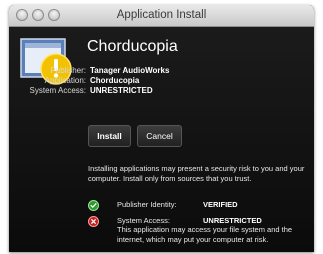 This screenshot has height=254, width=323. I want to click on publisher-identity-label: Publisher Identity:, so click(147, 204).